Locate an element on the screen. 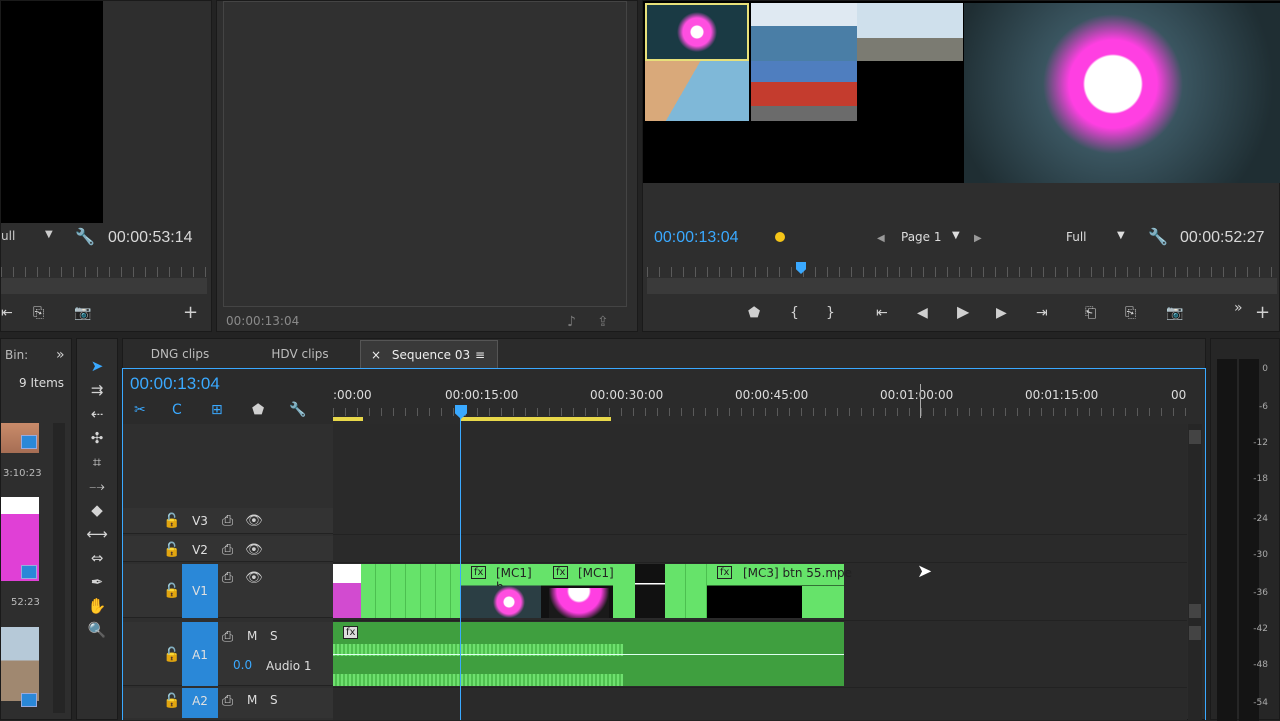 This screenshot has height=721, width=1280. source-scrollbar is located at coordinates (104, 286).